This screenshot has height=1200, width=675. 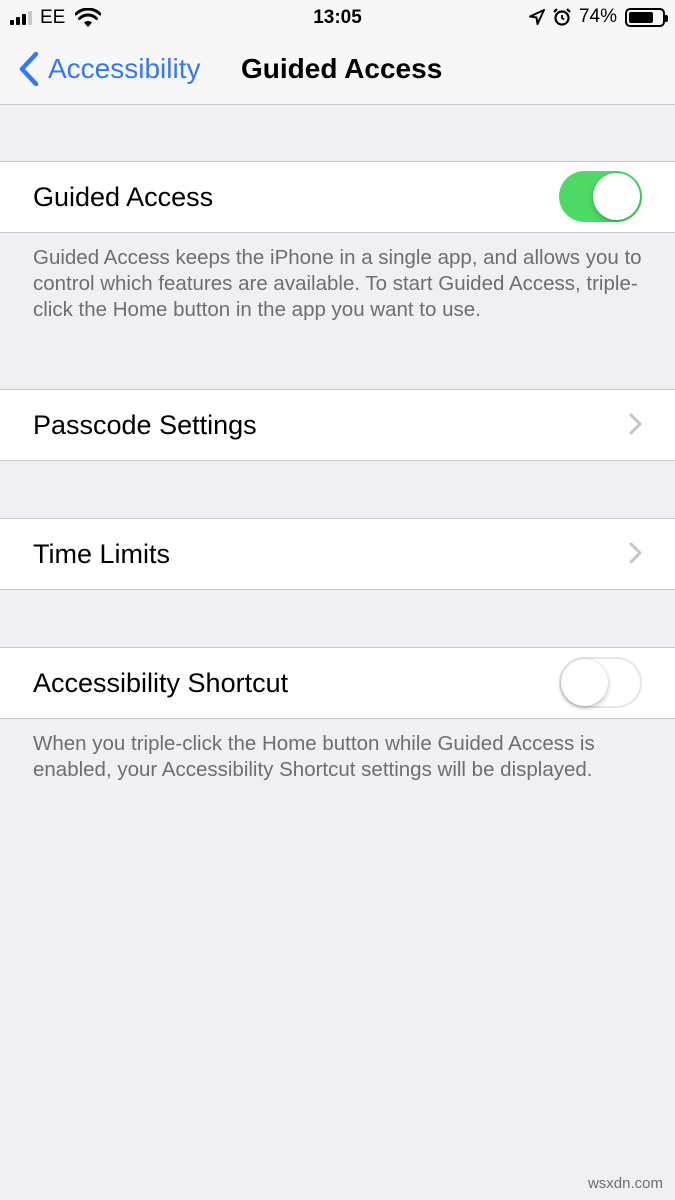 I want to click on time-limits-row: Time Limits, so click(x=337, y=554).